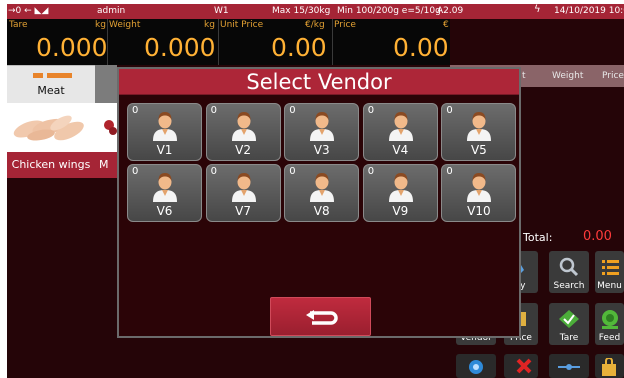  What do you see at coordinates (299, 47) in the screenshot?
I see `unit-price-value: 0.00` at bounding box center [299, 47].